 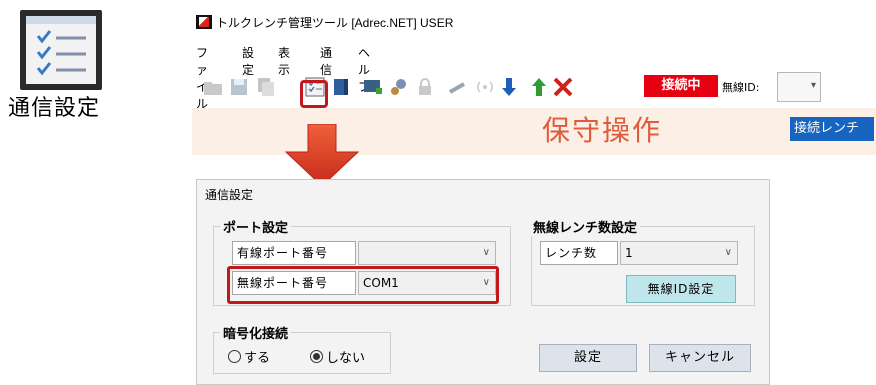 I want to click on wrench-count-value: 1, so click(x=629, y=253).